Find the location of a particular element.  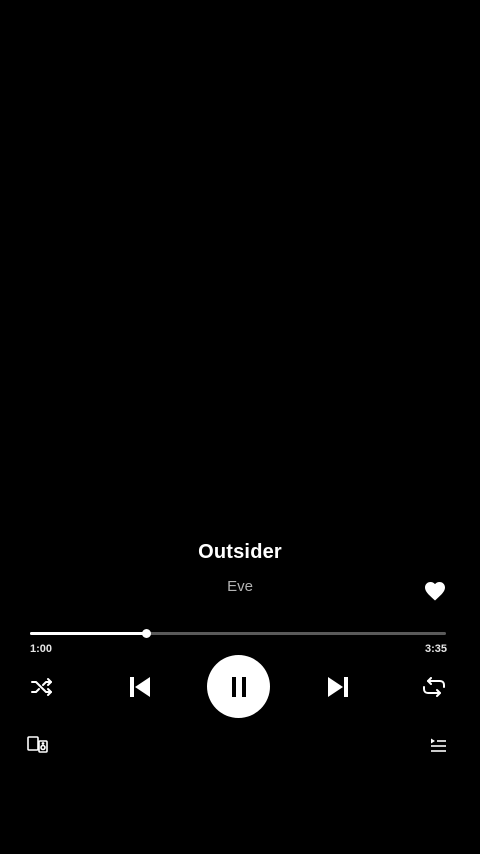

shuffle-icon is located at coordinates (41, 687).